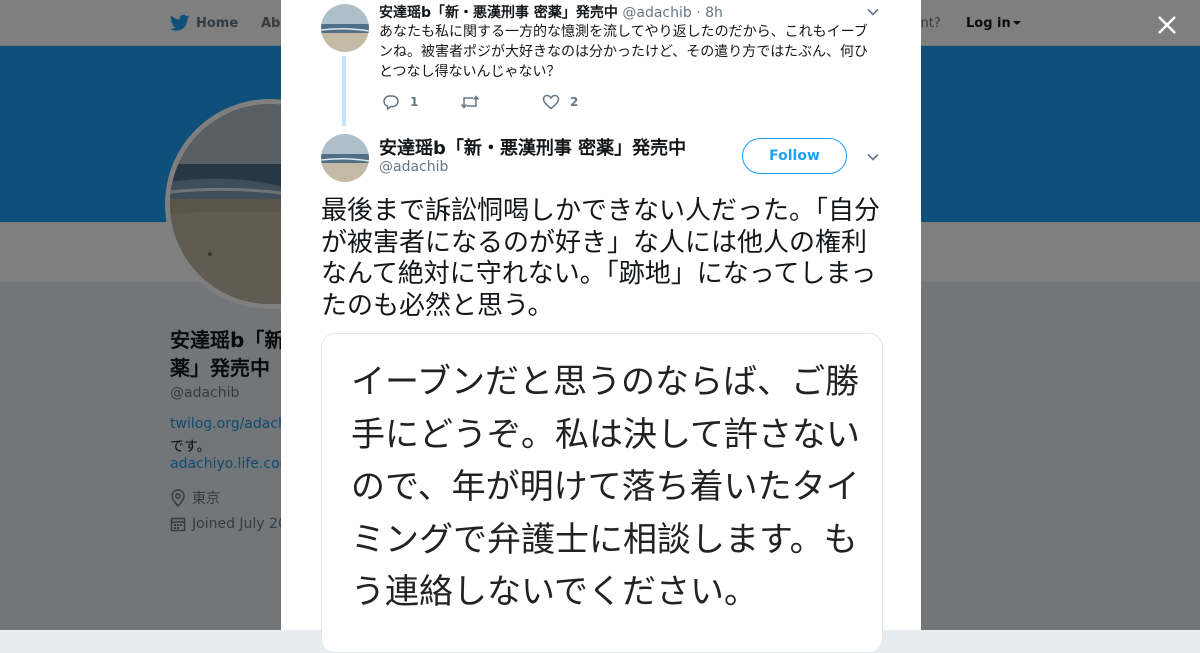 The width and height of the screenshot is (1200, 653). What do you see at coordinates (498, 13) in the screenshot?
I see `reply-tweet-author-name: 安達瑶b「新・悪漢刑事 密薬」発売中` at bounding box center [498, 13].